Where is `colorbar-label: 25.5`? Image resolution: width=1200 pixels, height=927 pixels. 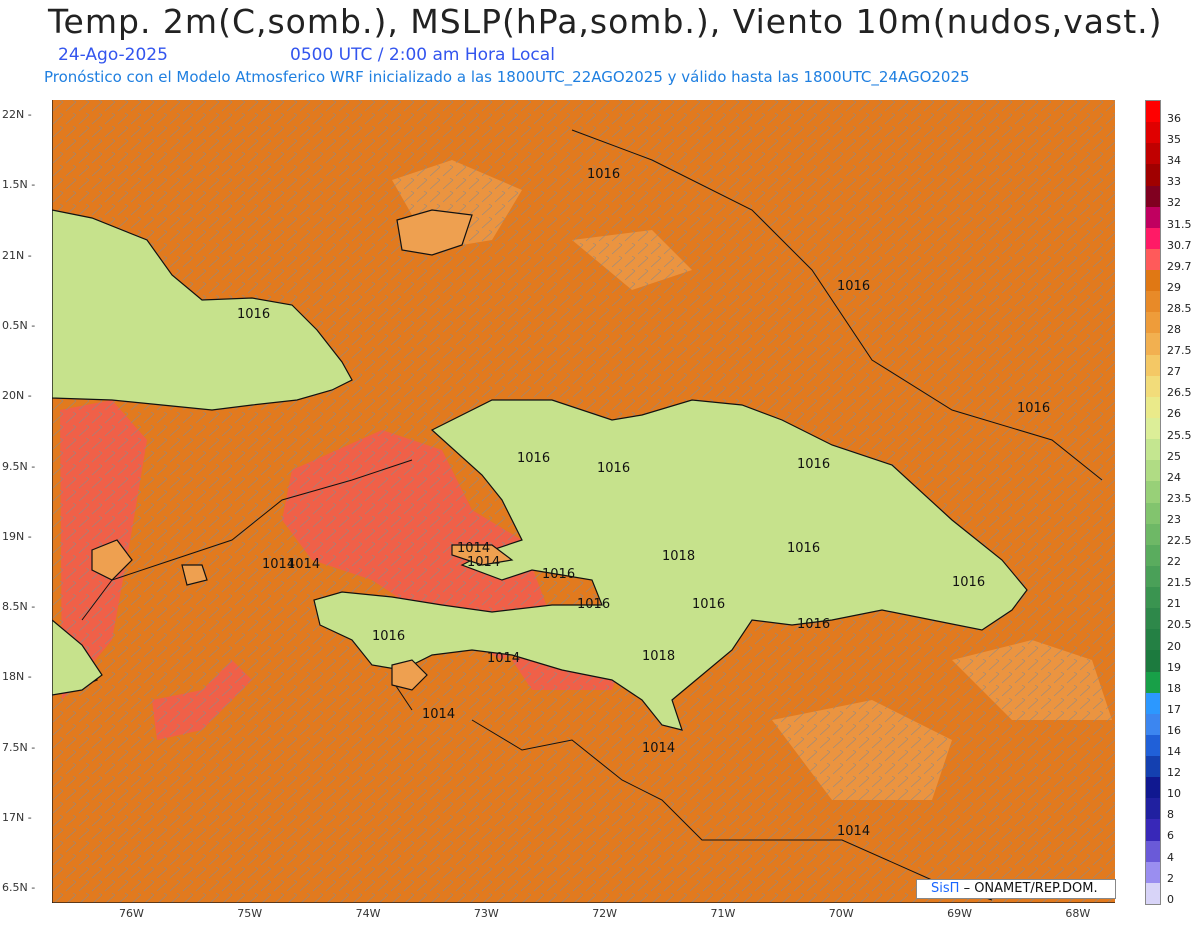 colorbar-label: 25.5 is located at coordinates (1179, 435).